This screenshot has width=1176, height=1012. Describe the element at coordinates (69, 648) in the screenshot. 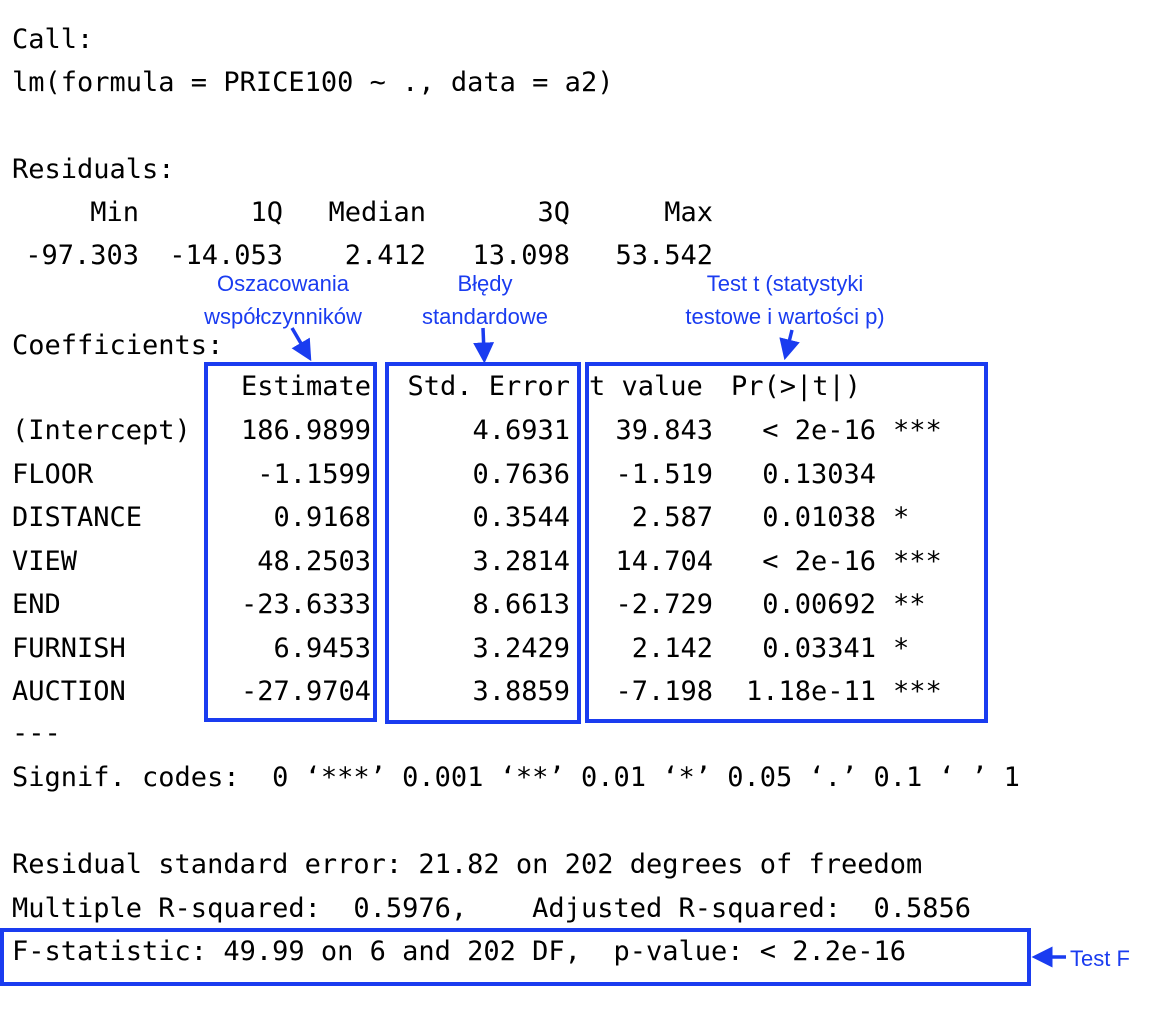

I see `row-name: FURNISH` at that location.